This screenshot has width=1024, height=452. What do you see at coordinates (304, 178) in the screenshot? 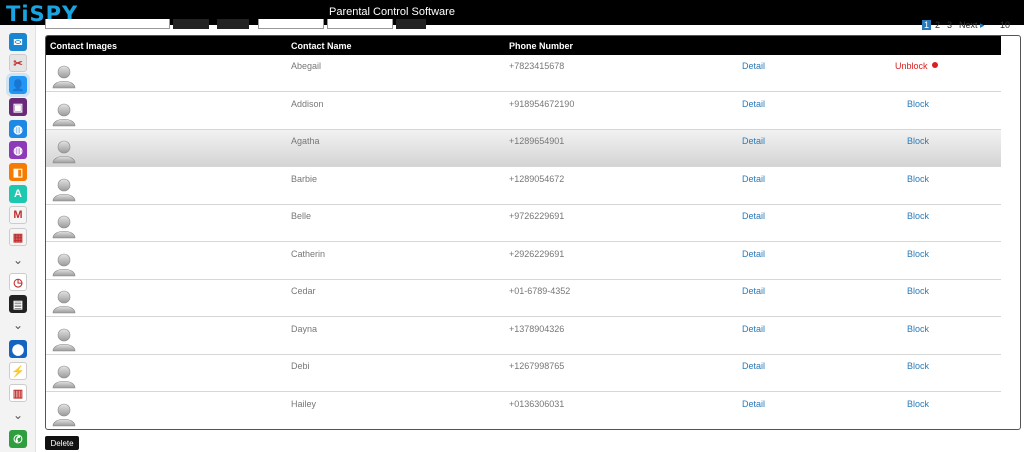
I see `contact-name: Barbie` at bounding box center [304, 178].